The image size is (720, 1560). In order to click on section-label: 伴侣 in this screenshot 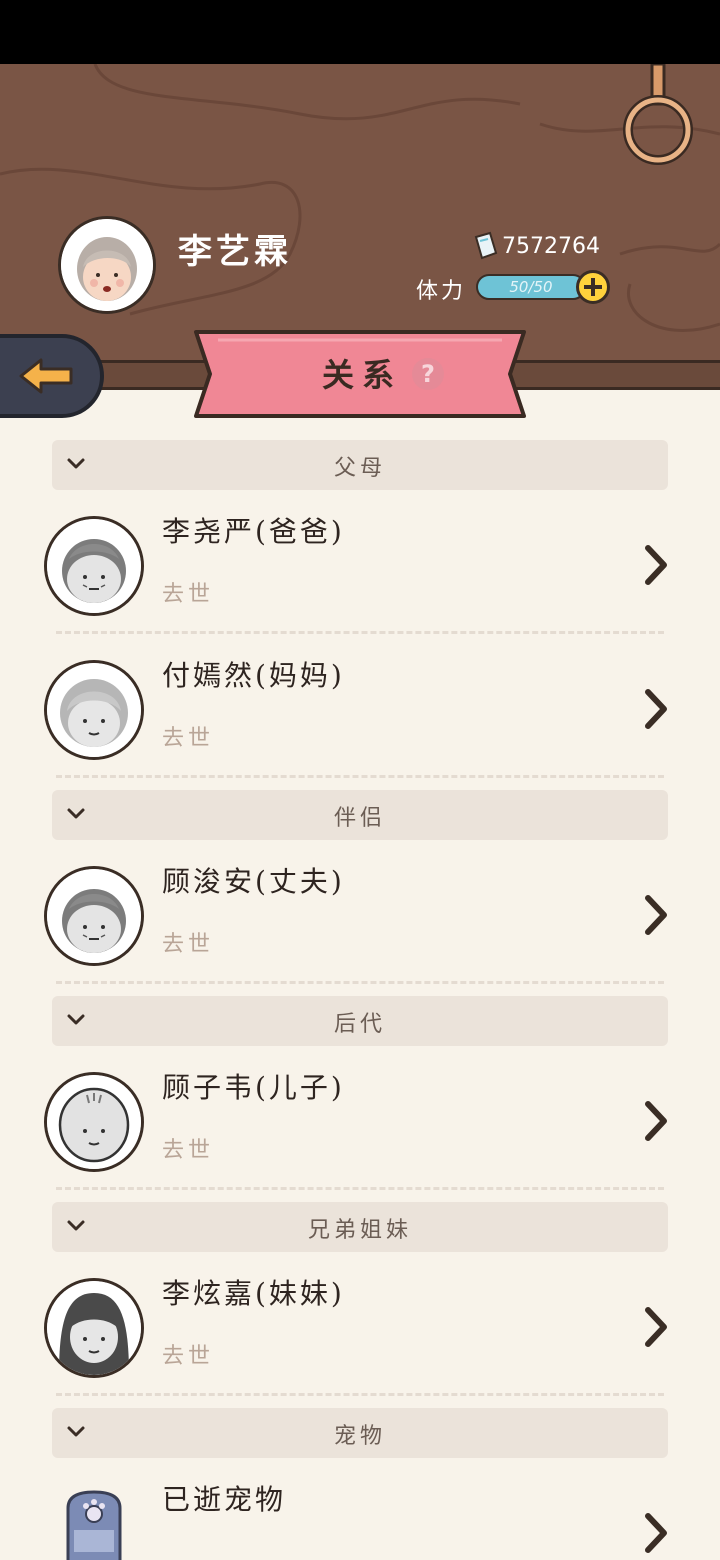, I will do `click(359, 818)`.